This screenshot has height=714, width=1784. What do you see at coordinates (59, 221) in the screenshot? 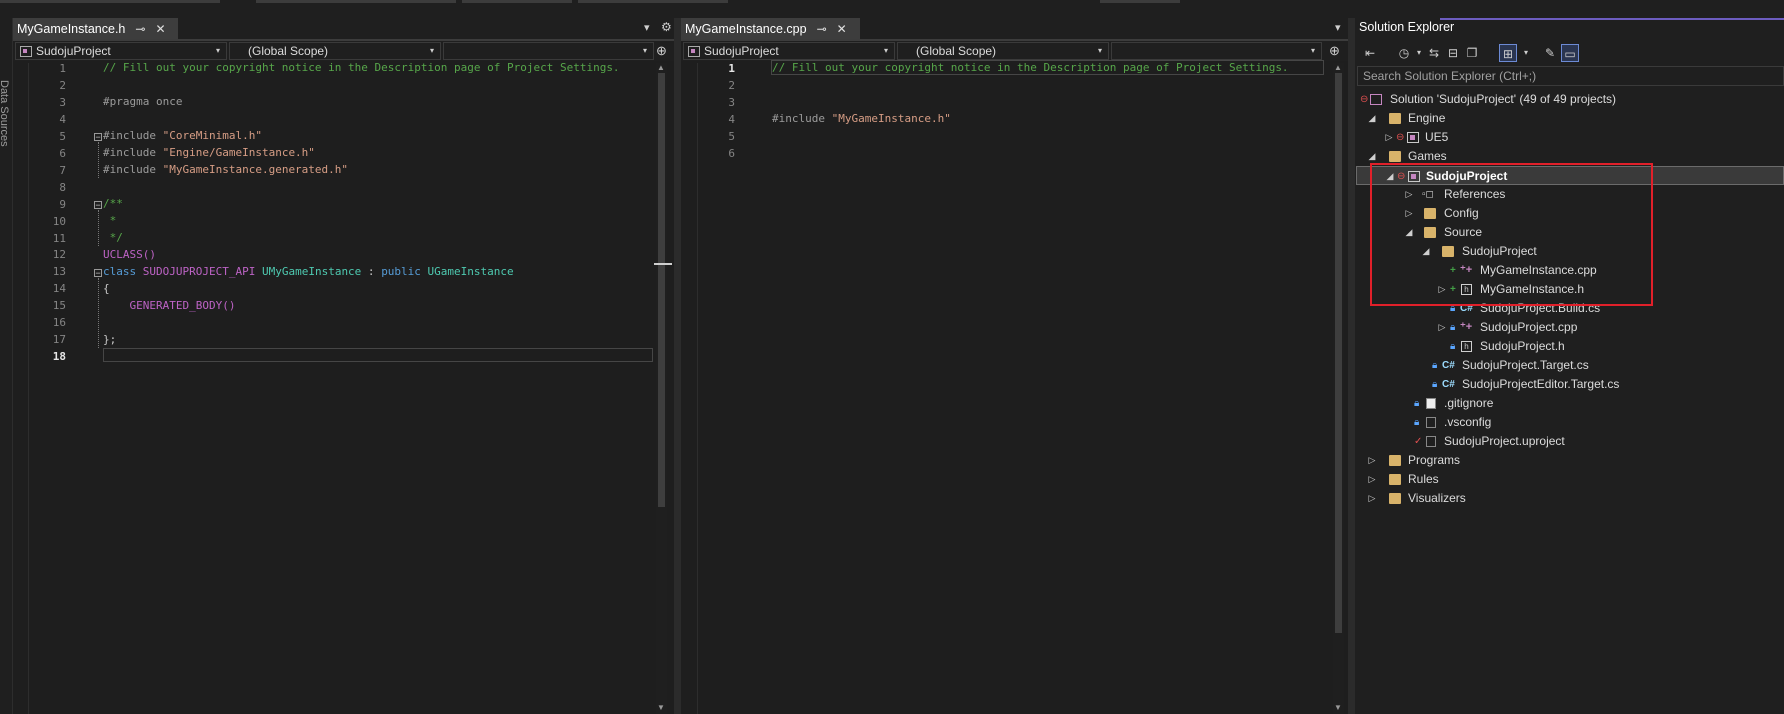
I see `line-number: 10` at bounding box center [59, 221].